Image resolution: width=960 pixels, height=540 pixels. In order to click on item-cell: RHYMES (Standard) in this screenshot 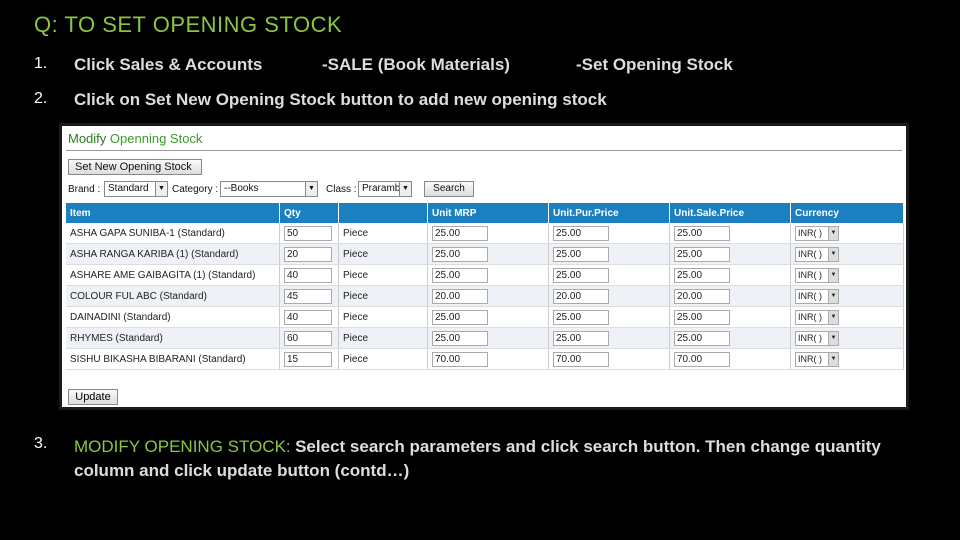, I will do `click(173, 338)`.